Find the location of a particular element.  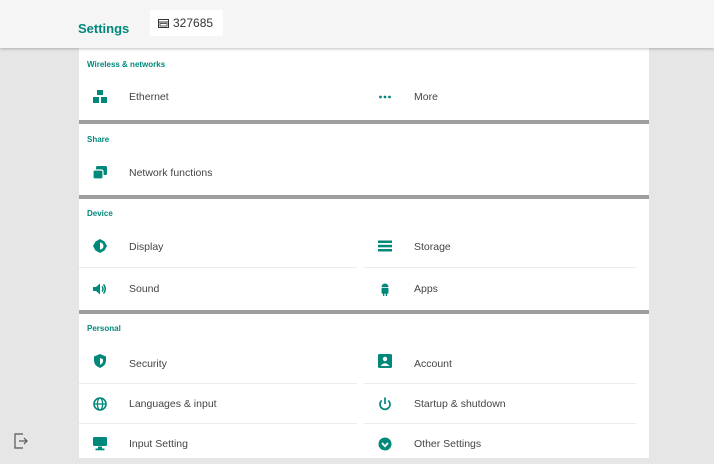

other-settings-icon is located at coordinates (385, 444).